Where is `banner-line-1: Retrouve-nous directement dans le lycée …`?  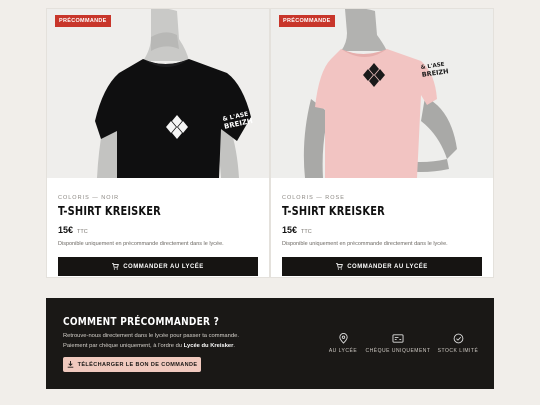
banner-line-1: Retrouve-nous directement dans le lycée … is located at coordinates (151, 336).